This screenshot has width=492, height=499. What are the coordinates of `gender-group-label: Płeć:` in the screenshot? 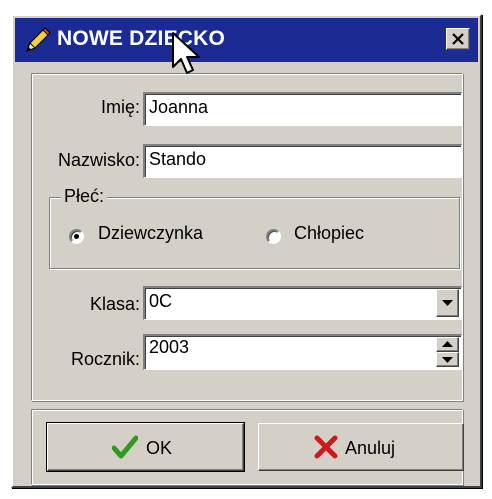 It's located at (84, 196).